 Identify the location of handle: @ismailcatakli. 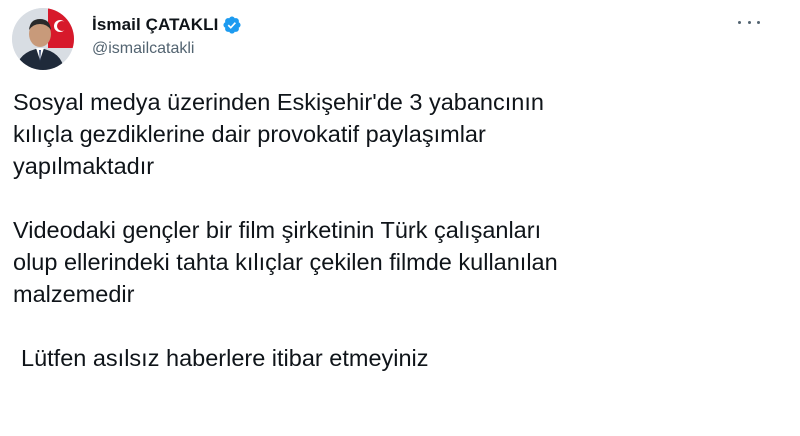
(167, 49).